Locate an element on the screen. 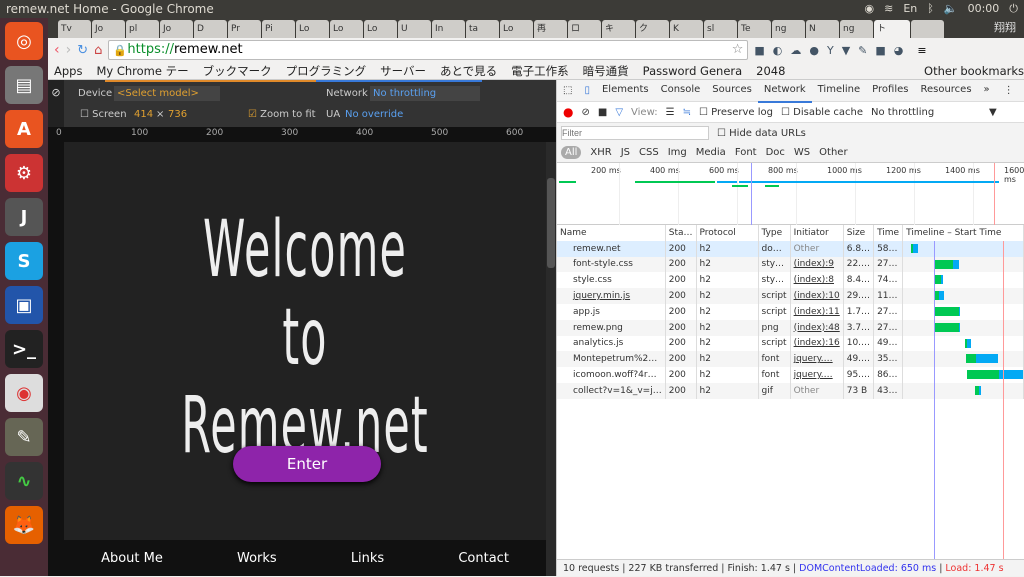  browser-tab: sl is located at coordinates (720, 29).